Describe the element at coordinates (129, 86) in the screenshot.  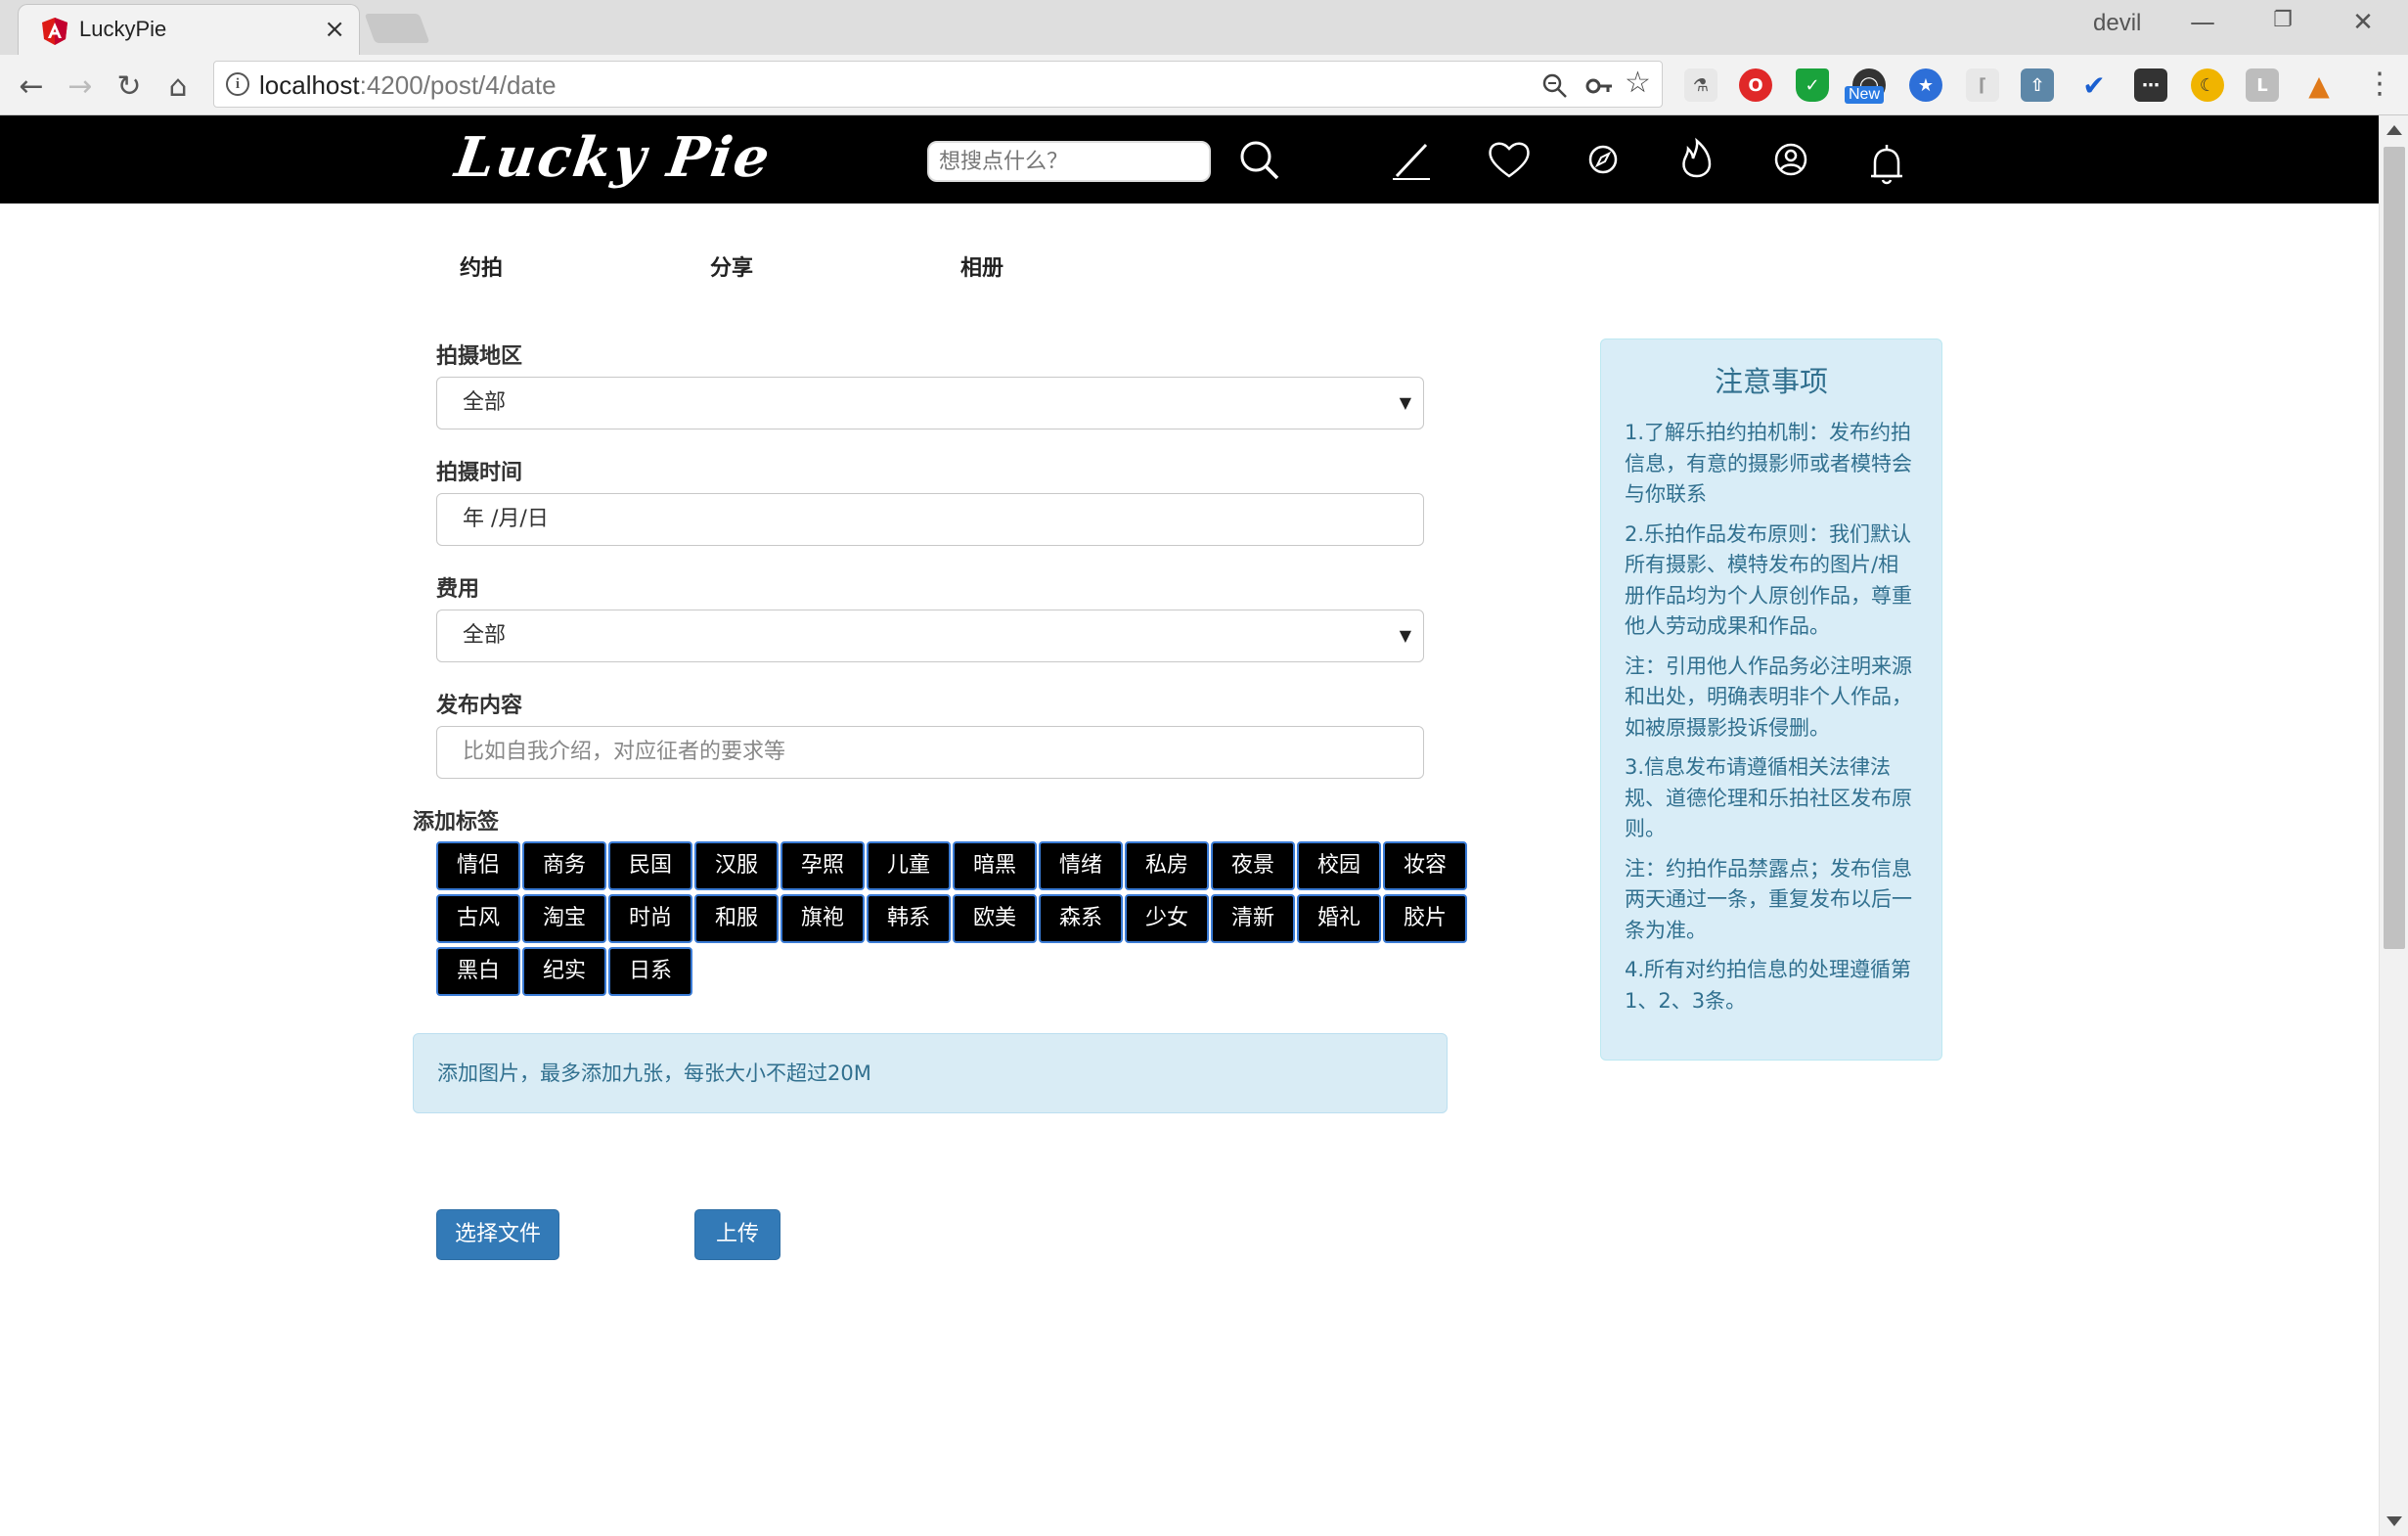
I see `reload-icon: ↻` at that location.